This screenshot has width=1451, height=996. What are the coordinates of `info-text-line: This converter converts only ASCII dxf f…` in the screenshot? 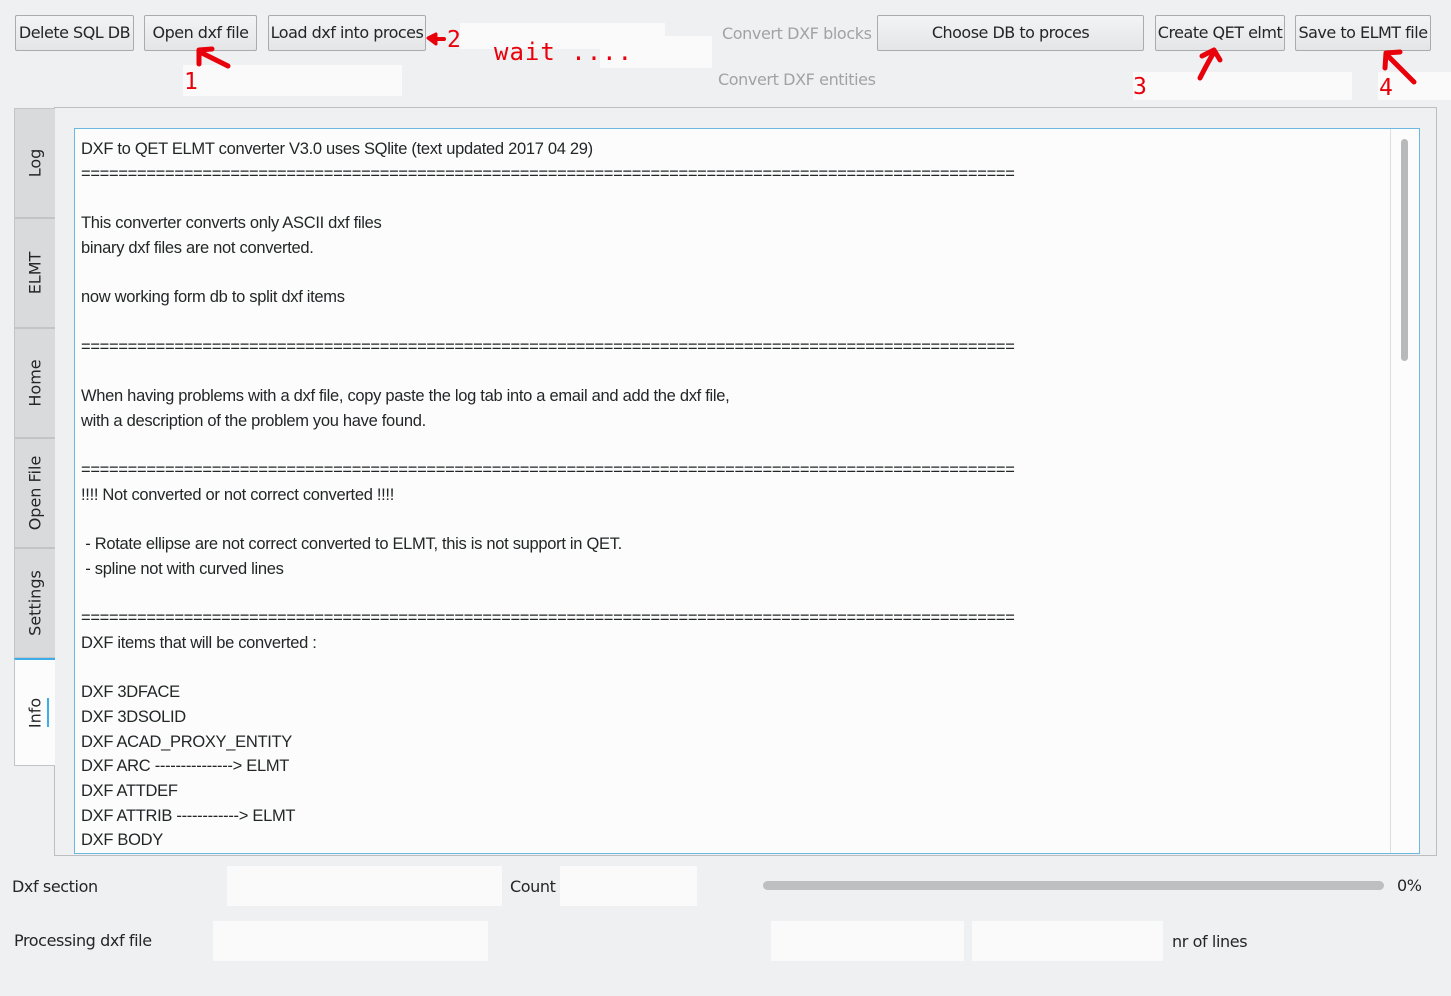 It's located at (231, 223).